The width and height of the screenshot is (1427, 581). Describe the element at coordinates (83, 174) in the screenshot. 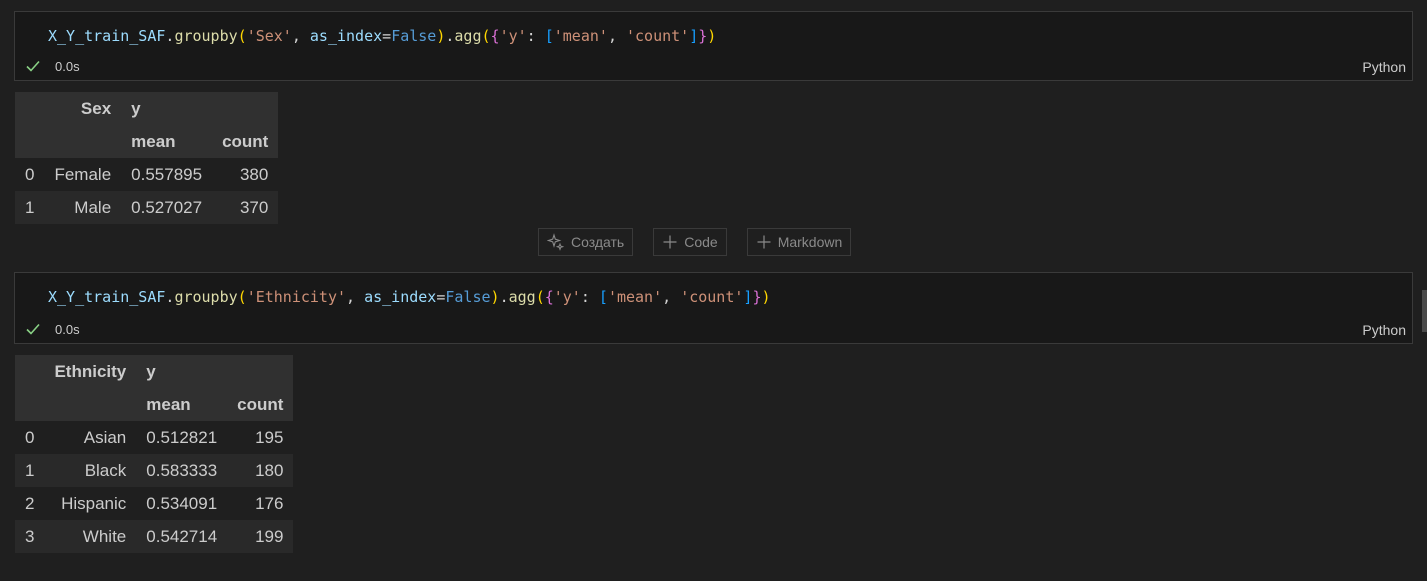

I see `table-cell: Female` at that location.